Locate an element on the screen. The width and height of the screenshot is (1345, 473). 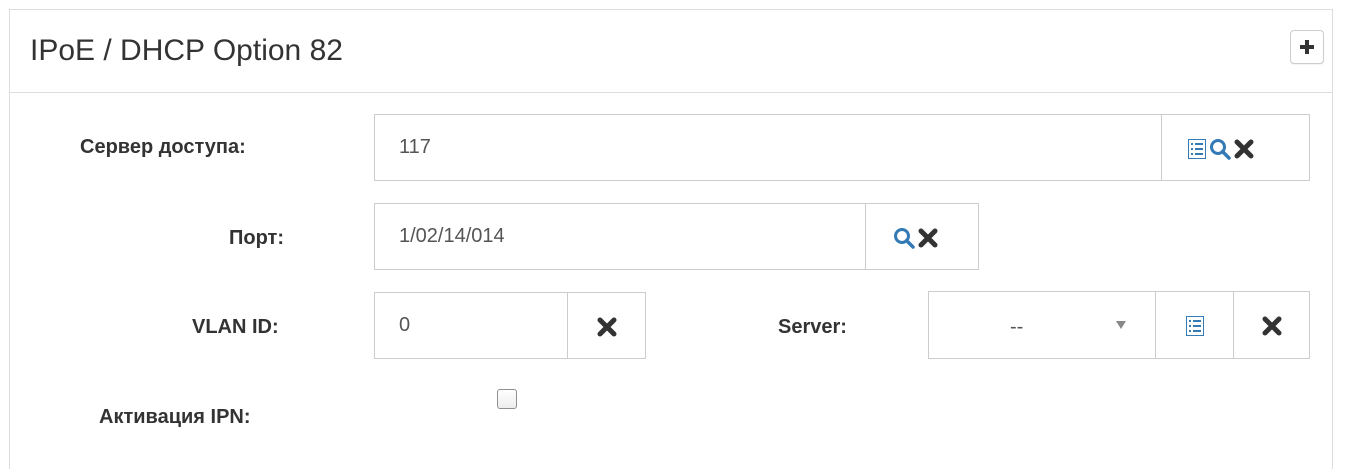
port-addon is located at coordinates (922, 236).